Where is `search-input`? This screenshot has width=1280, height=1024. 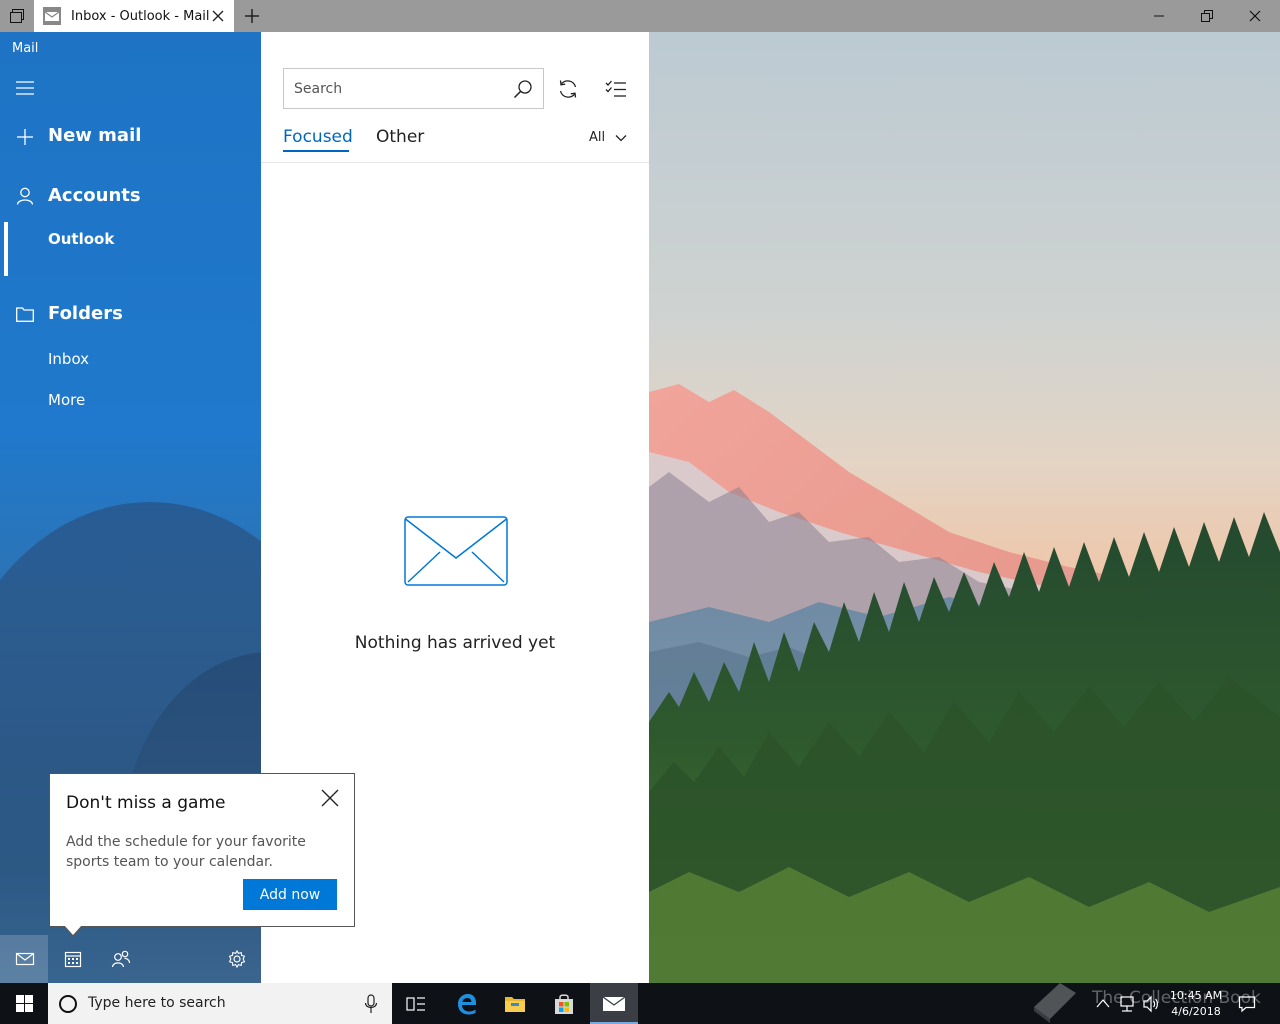 search-input is located at coordinates (399, 89).